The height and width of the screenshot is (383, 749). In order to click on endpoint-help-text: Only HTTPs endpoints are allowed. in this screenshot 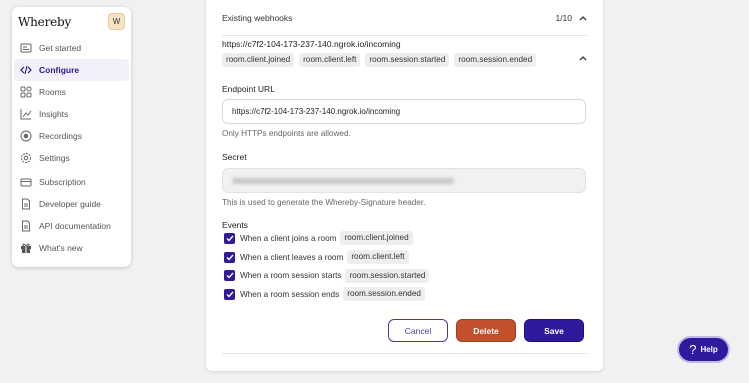, I will do `click(286, 133)`.